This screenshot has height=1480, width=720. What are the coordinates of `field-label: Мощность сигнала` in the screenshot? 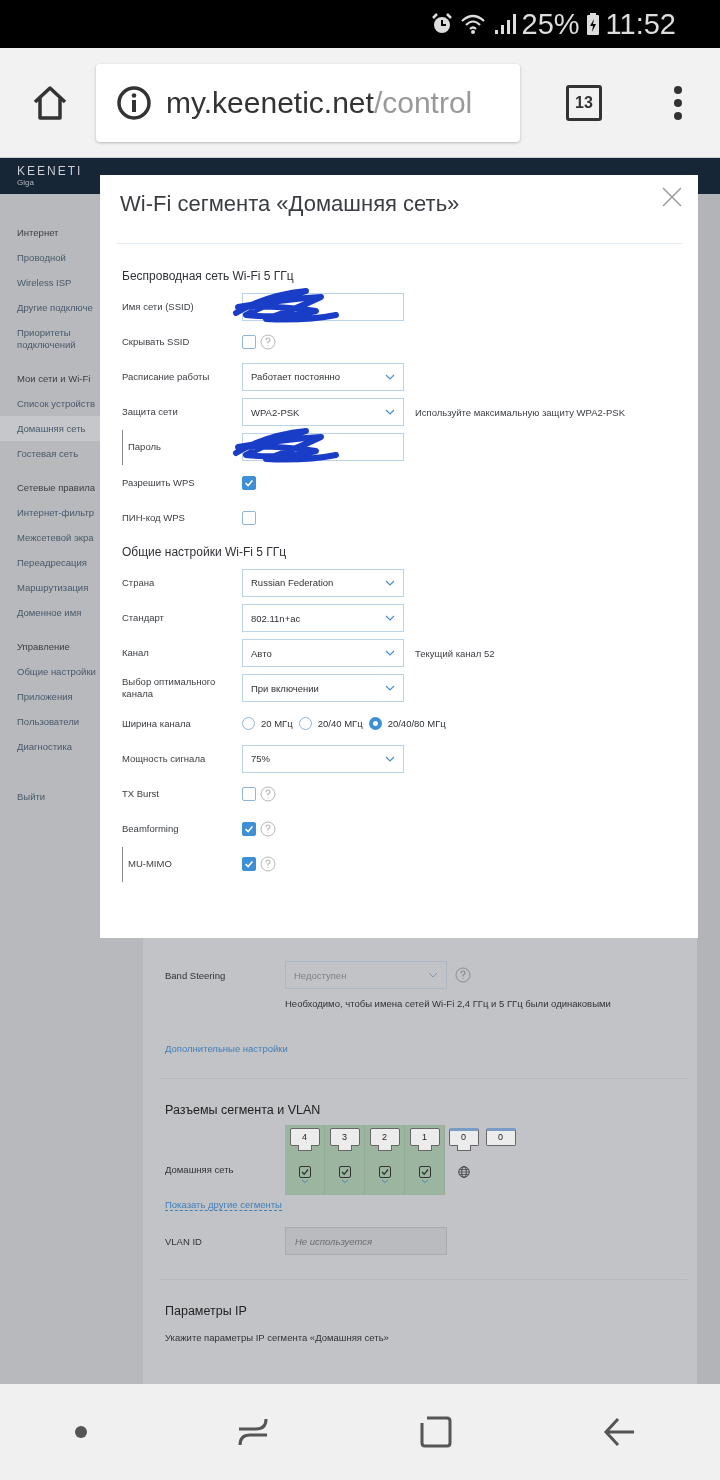 It's located at (164, 758).